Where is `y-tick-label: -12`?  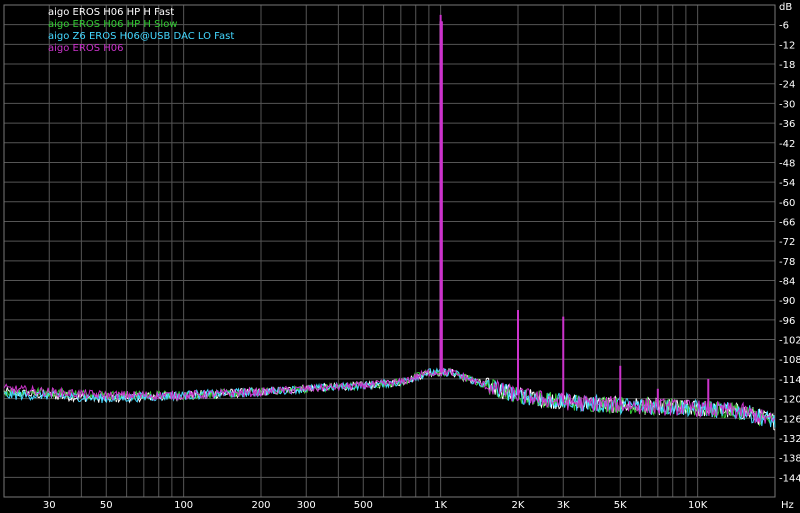 y-tick-label: -12 is located at coordinates (787, 45).